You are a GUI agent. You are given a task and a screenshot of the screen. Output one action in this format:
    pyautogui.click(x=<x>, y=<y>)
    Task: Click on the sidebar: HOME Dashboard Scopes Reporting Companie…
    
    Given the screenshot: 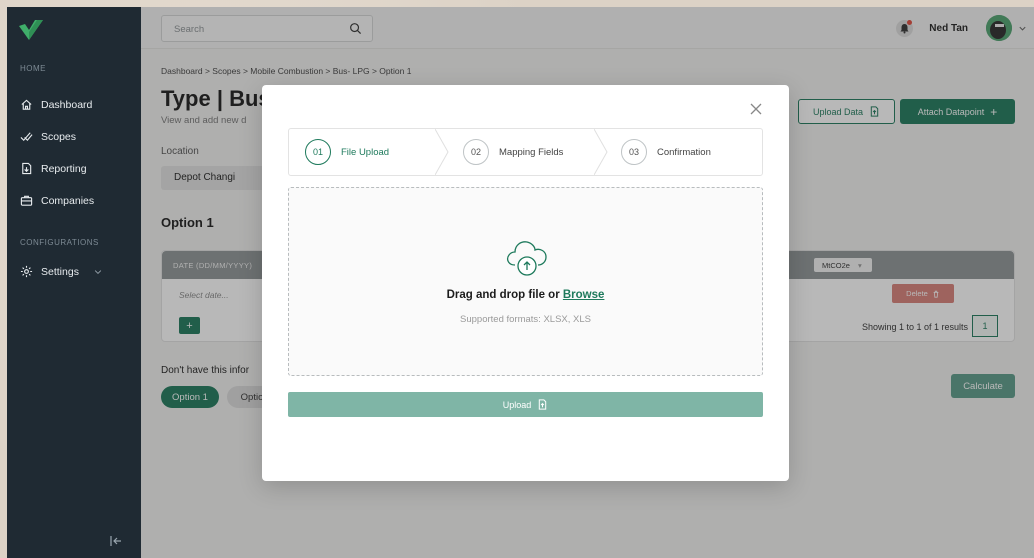 What is the action you would take?
    pyautogui.click(x=74, y=282)
    